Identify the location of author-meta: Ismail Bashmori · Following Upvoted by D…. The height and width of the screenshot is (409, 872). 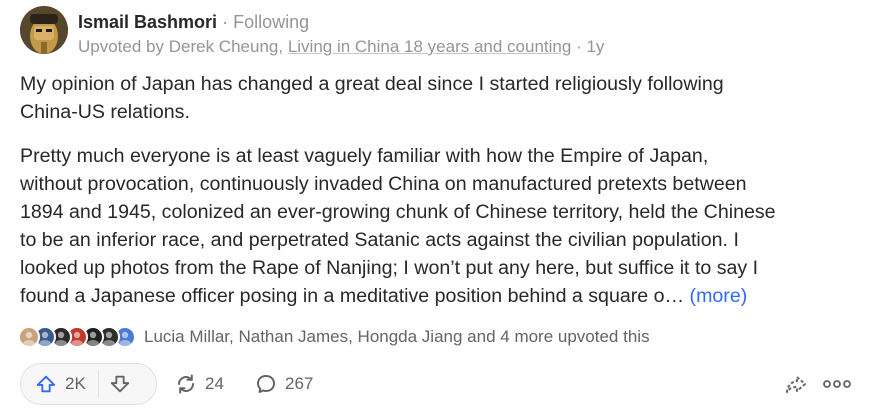
(341, 32).